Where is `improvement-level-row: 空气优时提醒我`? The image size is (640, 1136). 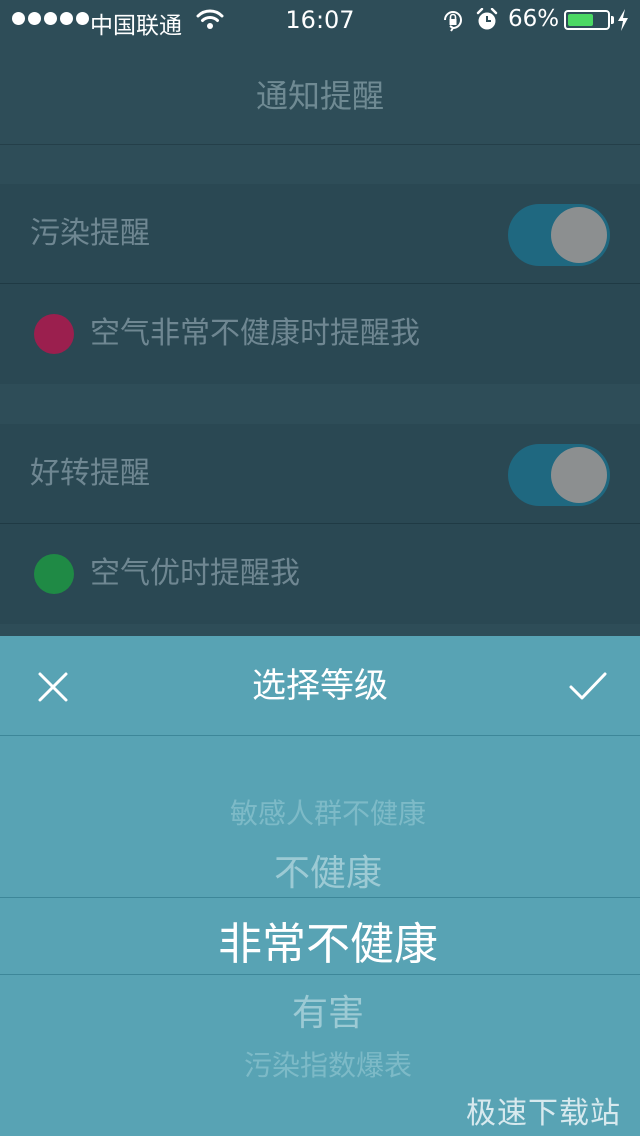
improvement-level-row: 空气优时提醒我 is located at coordinates (320, 574).